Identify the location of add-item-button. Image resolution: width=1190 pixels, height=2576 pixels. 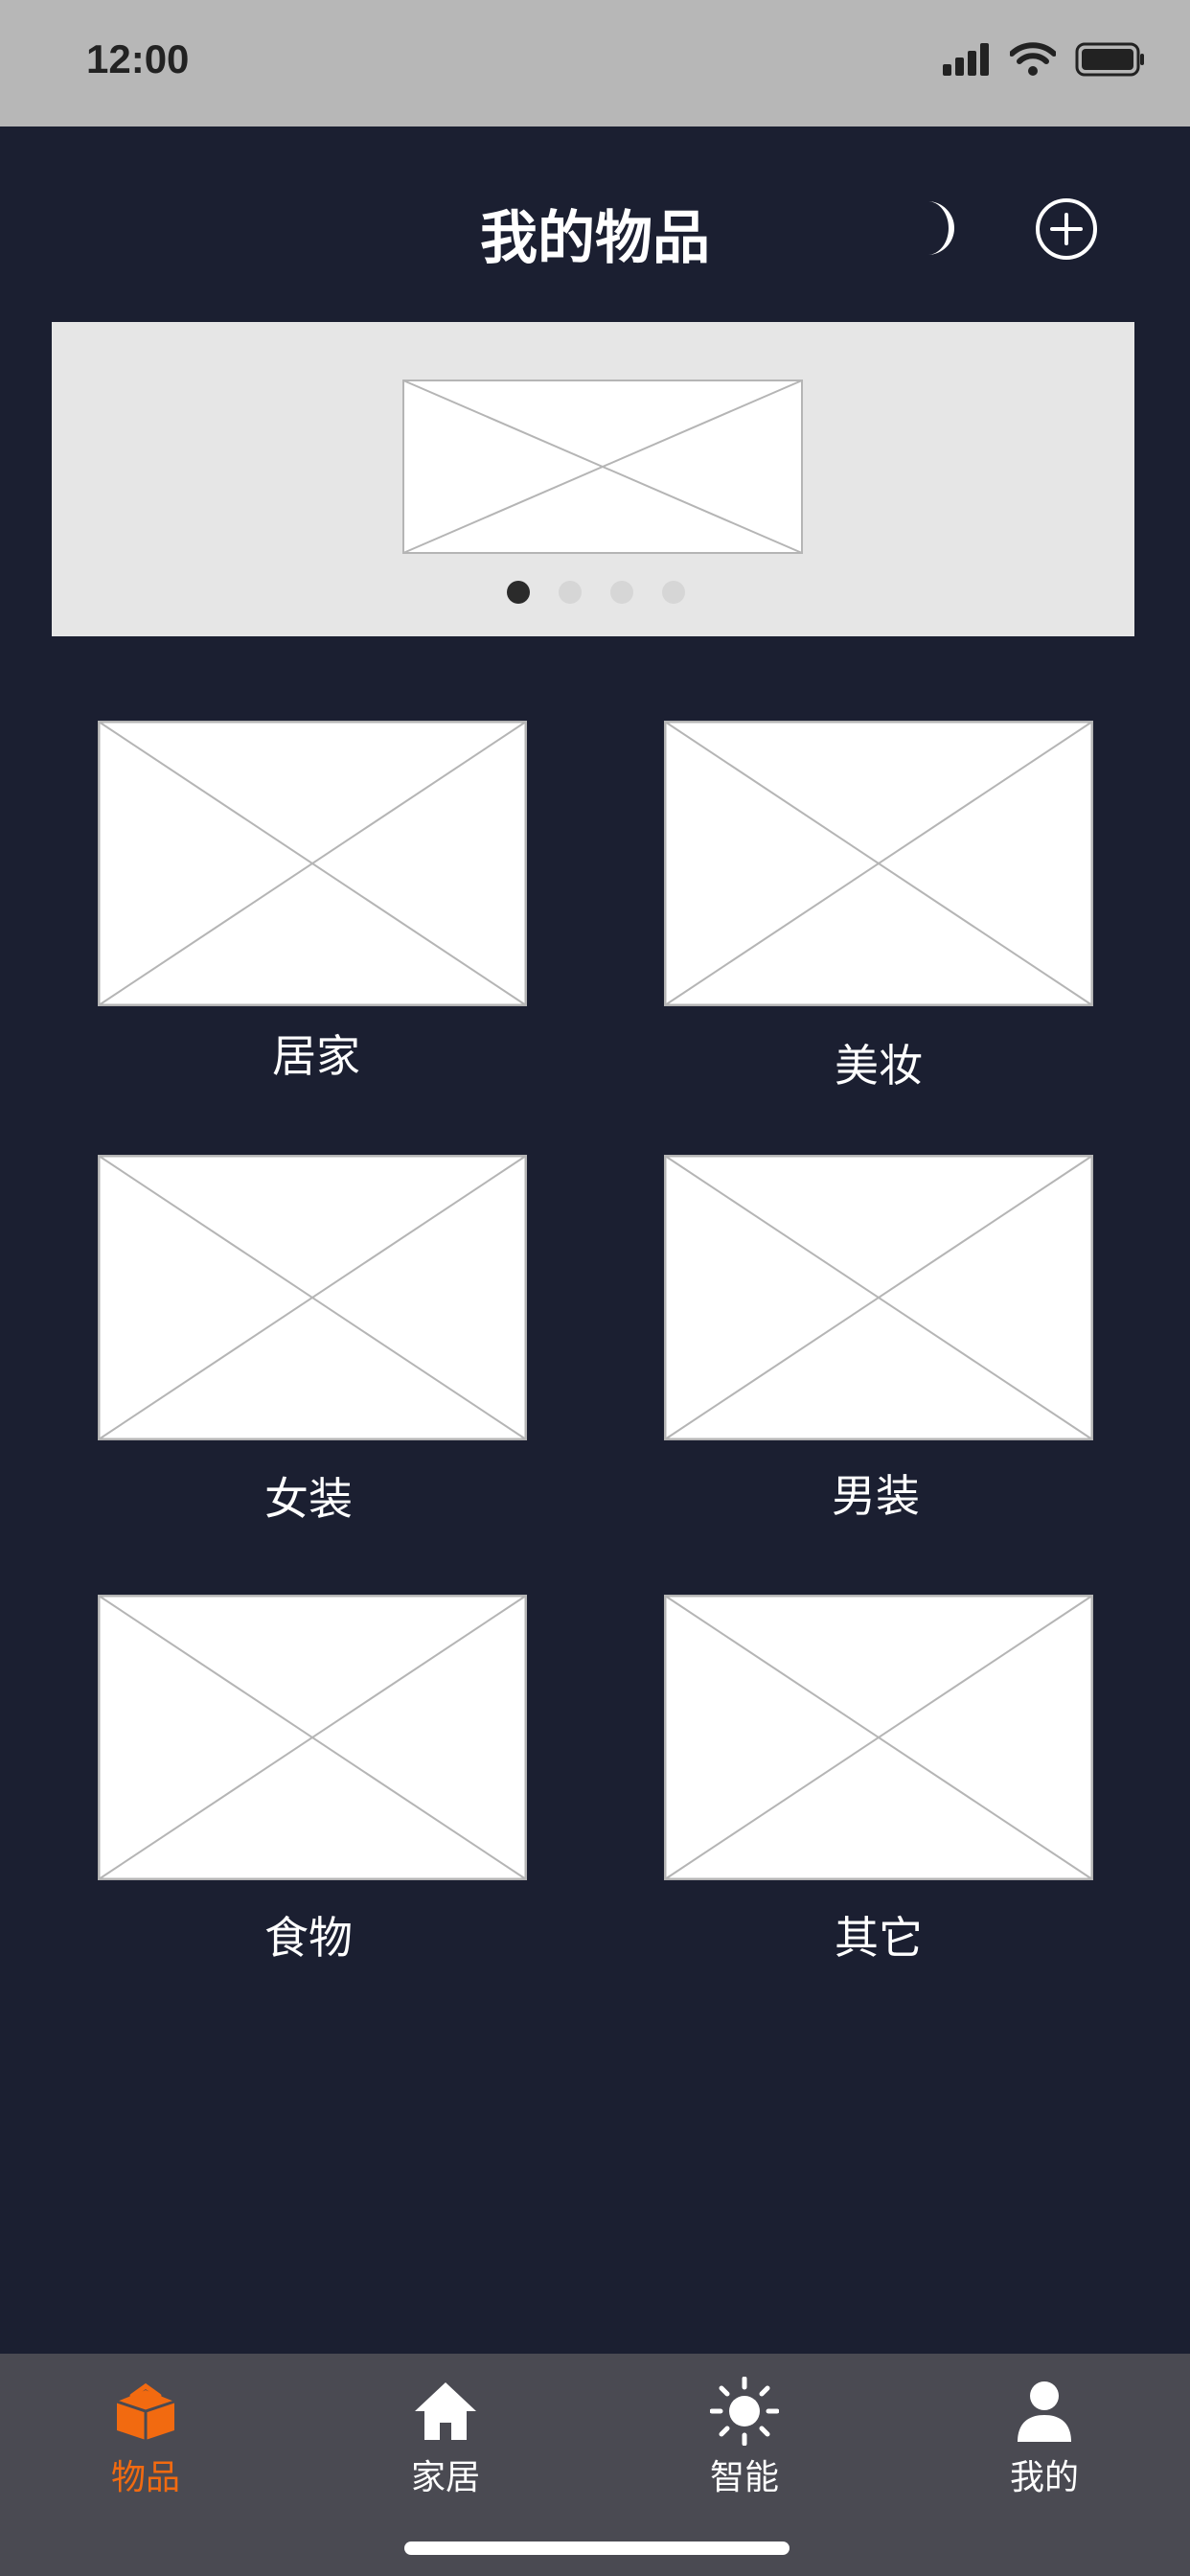
(1067, 229).